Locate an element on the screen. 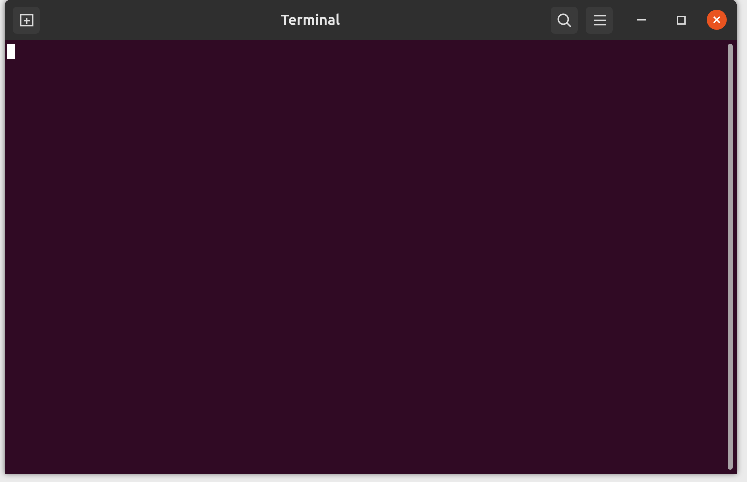  search-button is located at coordinates (564, 20).